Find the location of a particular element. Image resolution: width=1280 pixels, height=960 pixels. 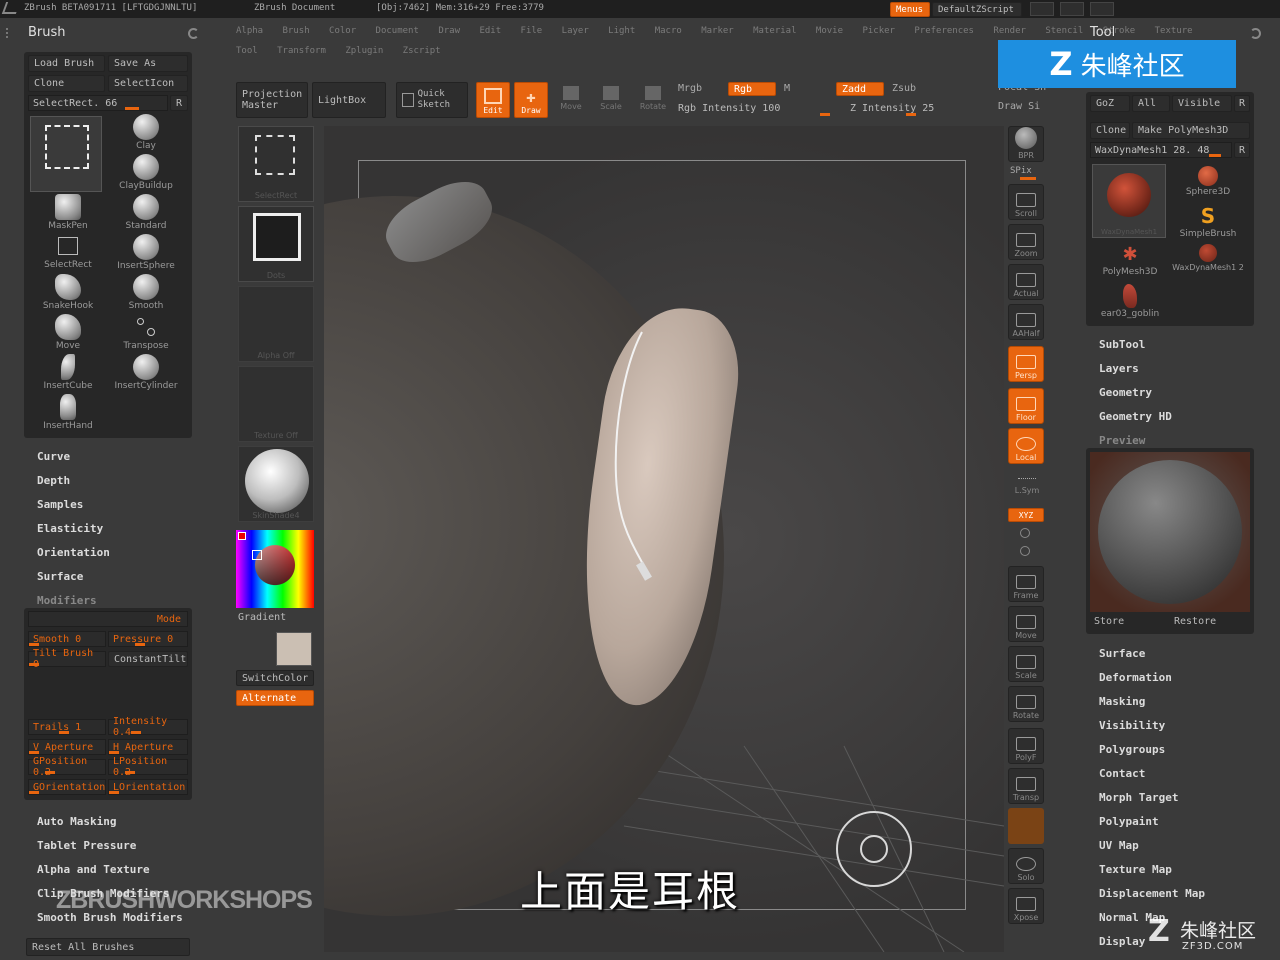

rgb-button: Rgb is located at coordinates (752, 89).